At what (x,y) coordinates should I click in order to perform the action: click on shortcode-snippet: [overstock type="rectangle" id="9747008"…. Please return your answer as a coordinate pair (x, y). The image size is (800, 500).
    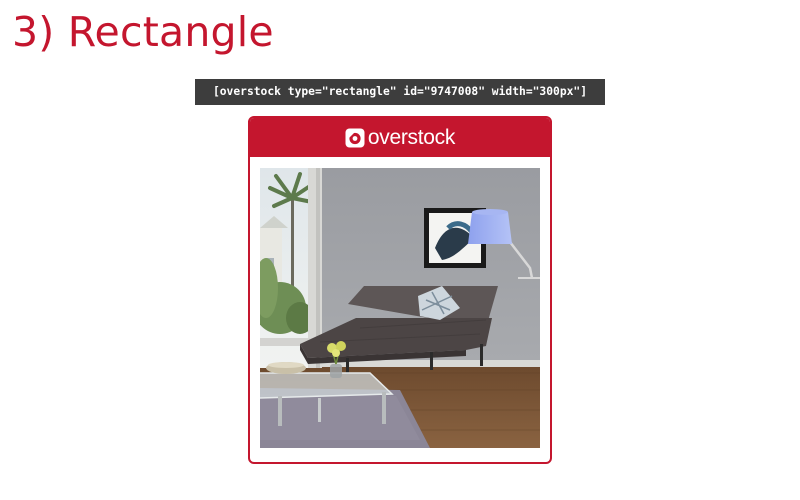
    Looking at the image, I should click on (400, 92).